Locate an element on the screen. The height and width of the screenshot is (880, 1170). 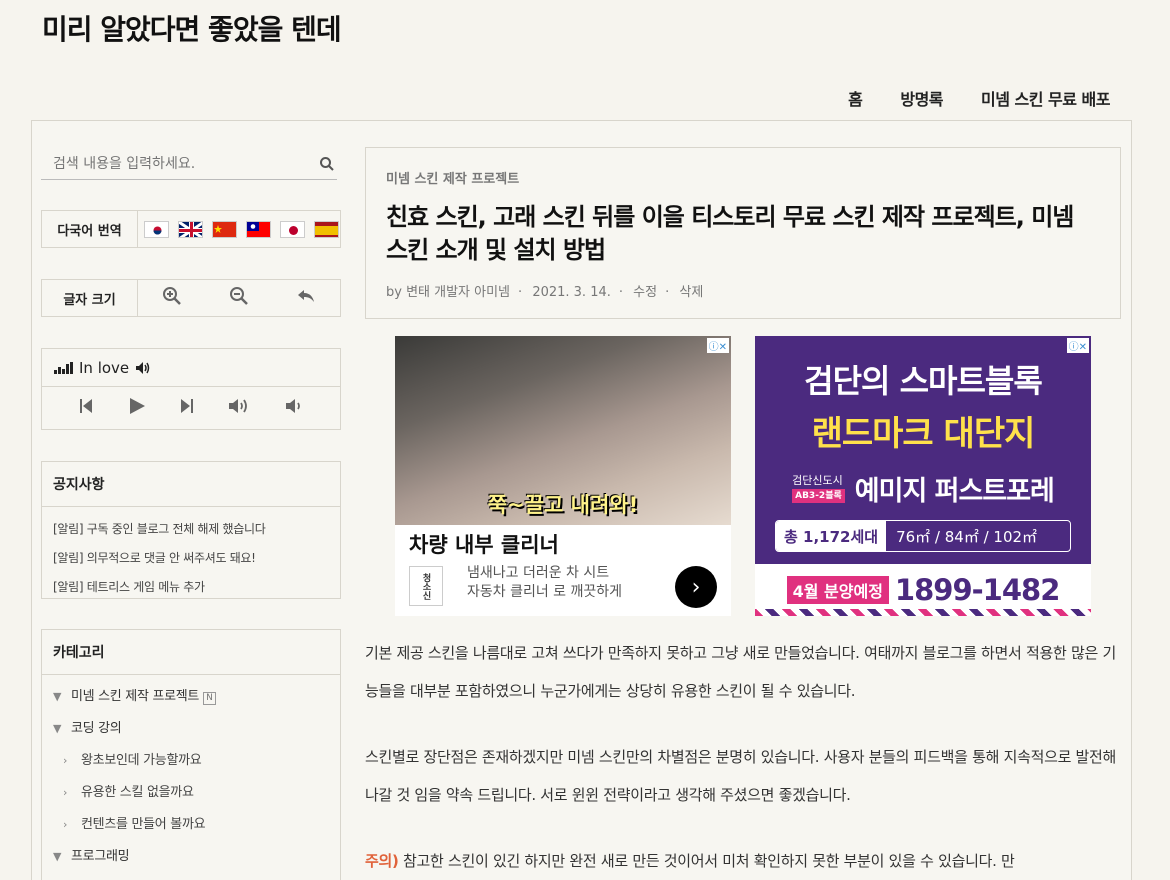
ad-caption: 쭉~끌고 내려와! is located at coordinates (563, 505).